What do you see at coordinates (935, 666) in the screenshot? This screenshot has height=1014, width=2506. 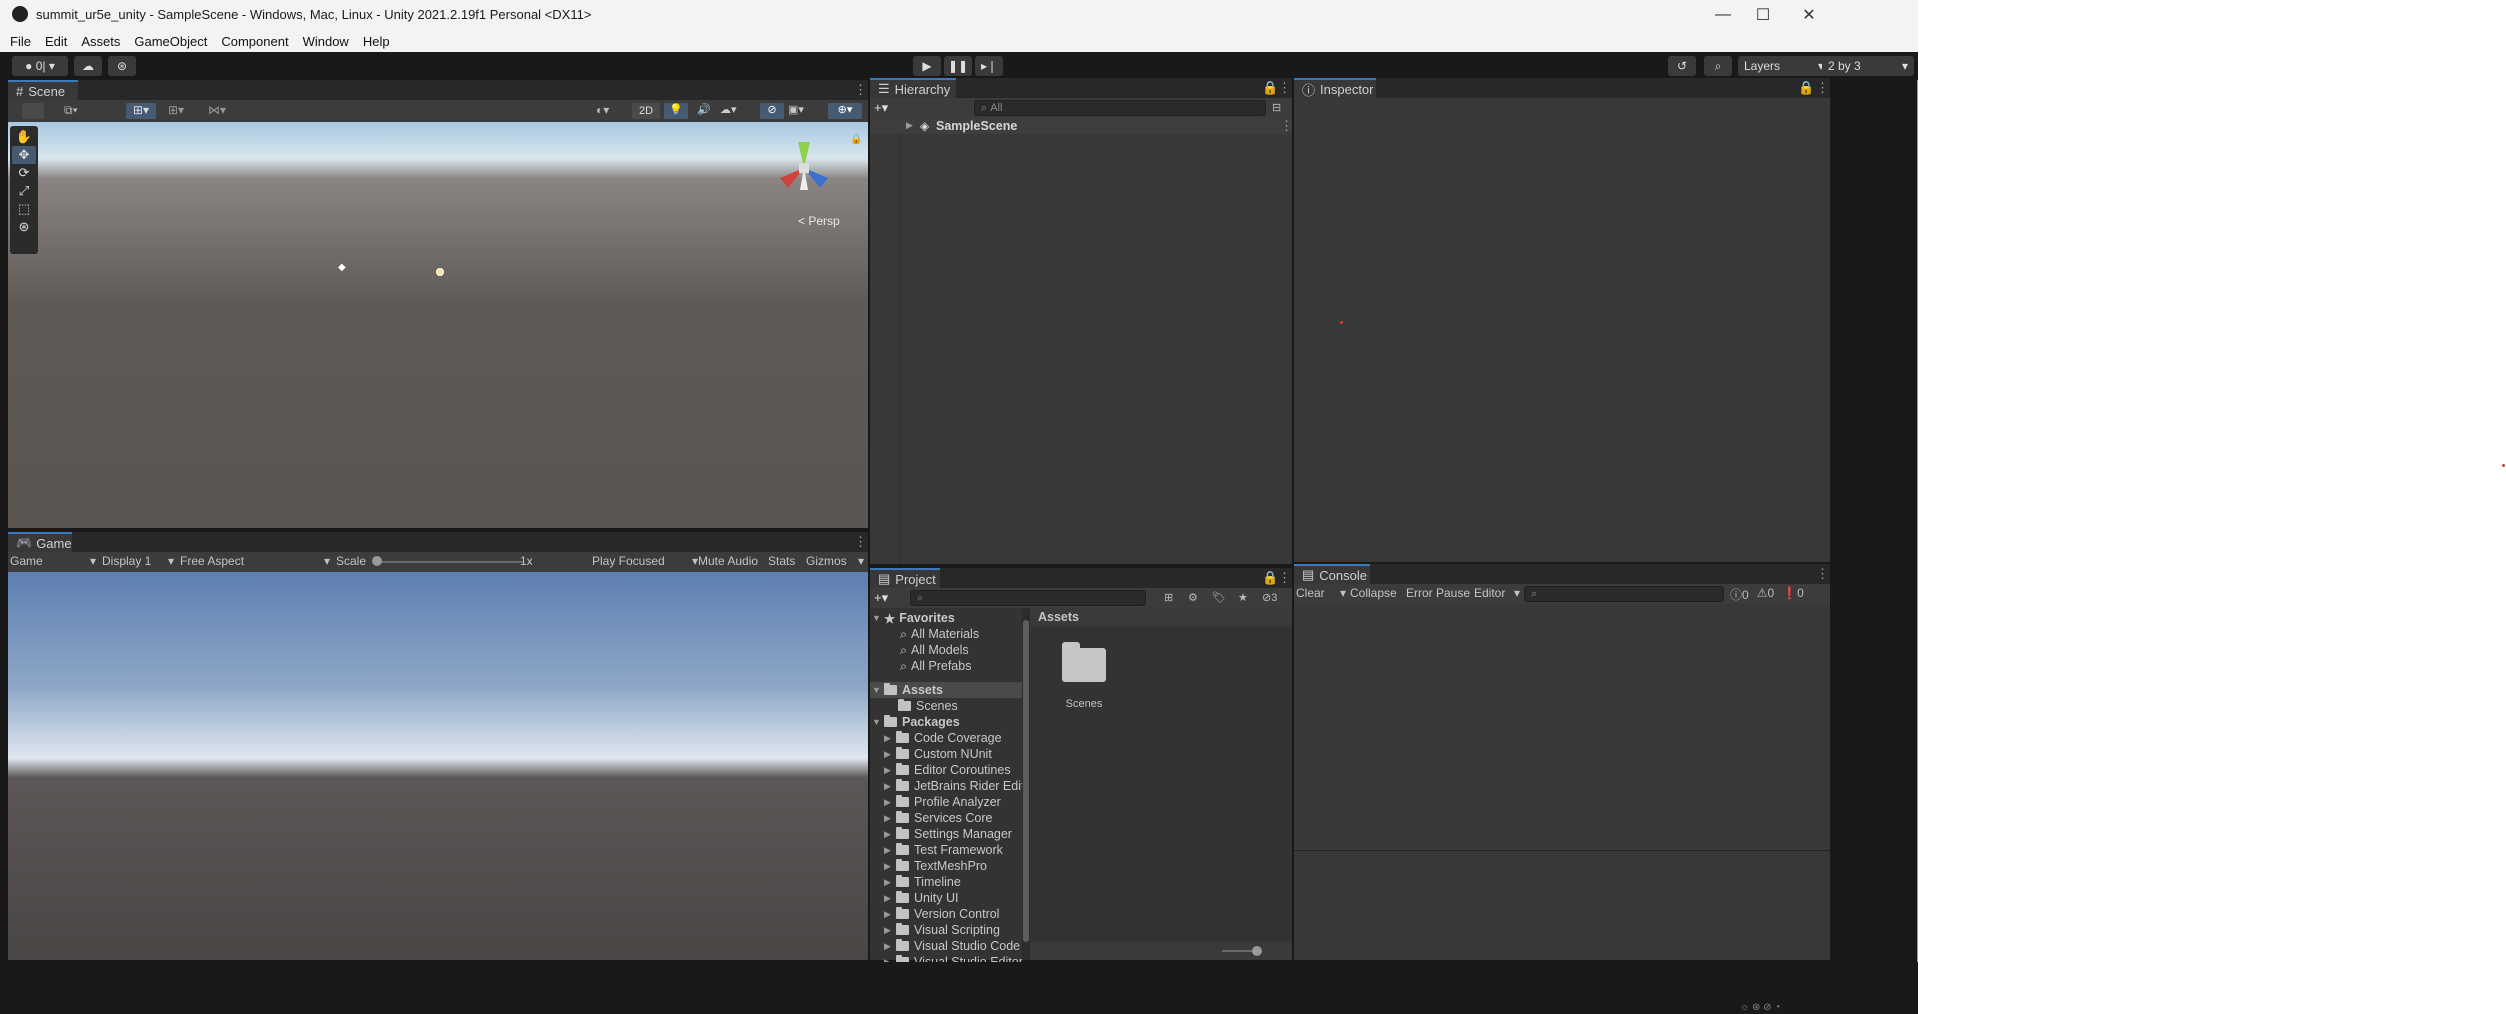 I see `favorite-item: ⌕ All Prefabs` at bounding box center [935, 666].